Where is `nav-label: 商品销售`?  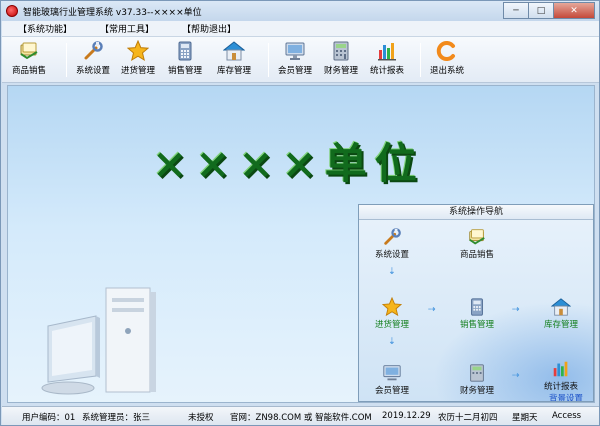
nav-label: 商品销售 is located at coordinates (476, 255).